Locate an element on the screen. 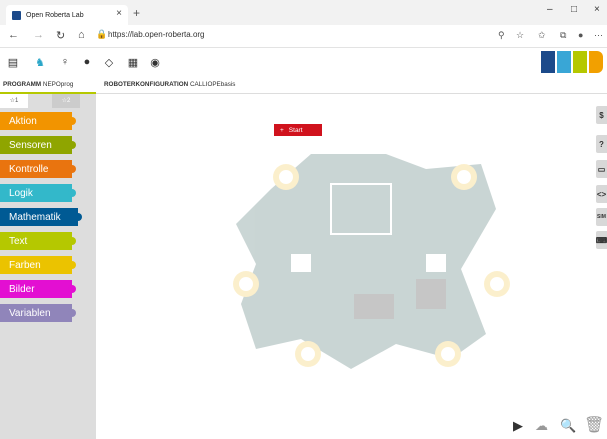 This screenshot has width=607, height=439. robot-icon: ♞ is located at coordinates (40, 62).